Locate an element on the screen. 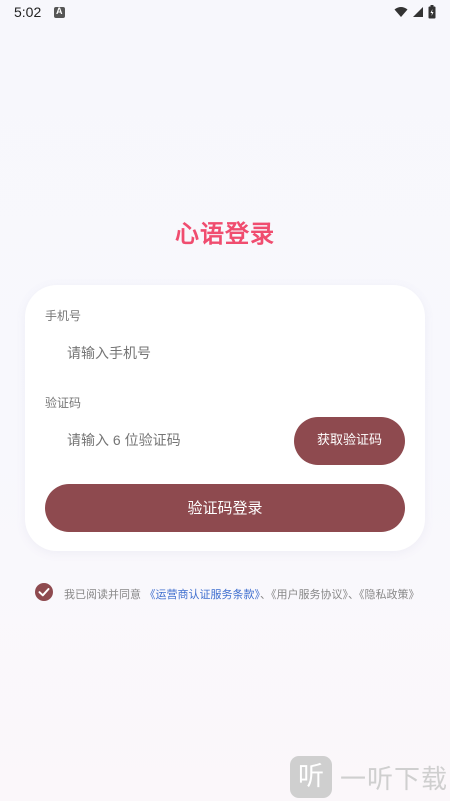 This screenshot has height=801, width=450. get-code-button: 获取验证码 is located at coordinates (349, 441).